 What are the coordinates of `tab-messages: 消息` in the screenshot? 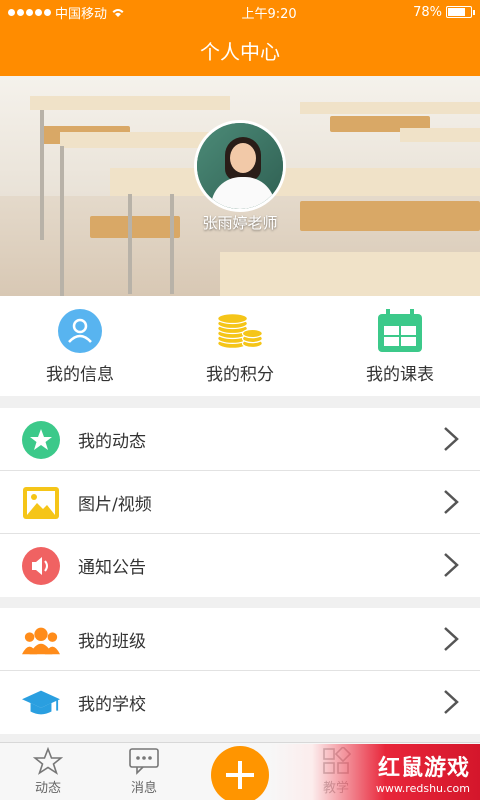 It's located at (144, 771).